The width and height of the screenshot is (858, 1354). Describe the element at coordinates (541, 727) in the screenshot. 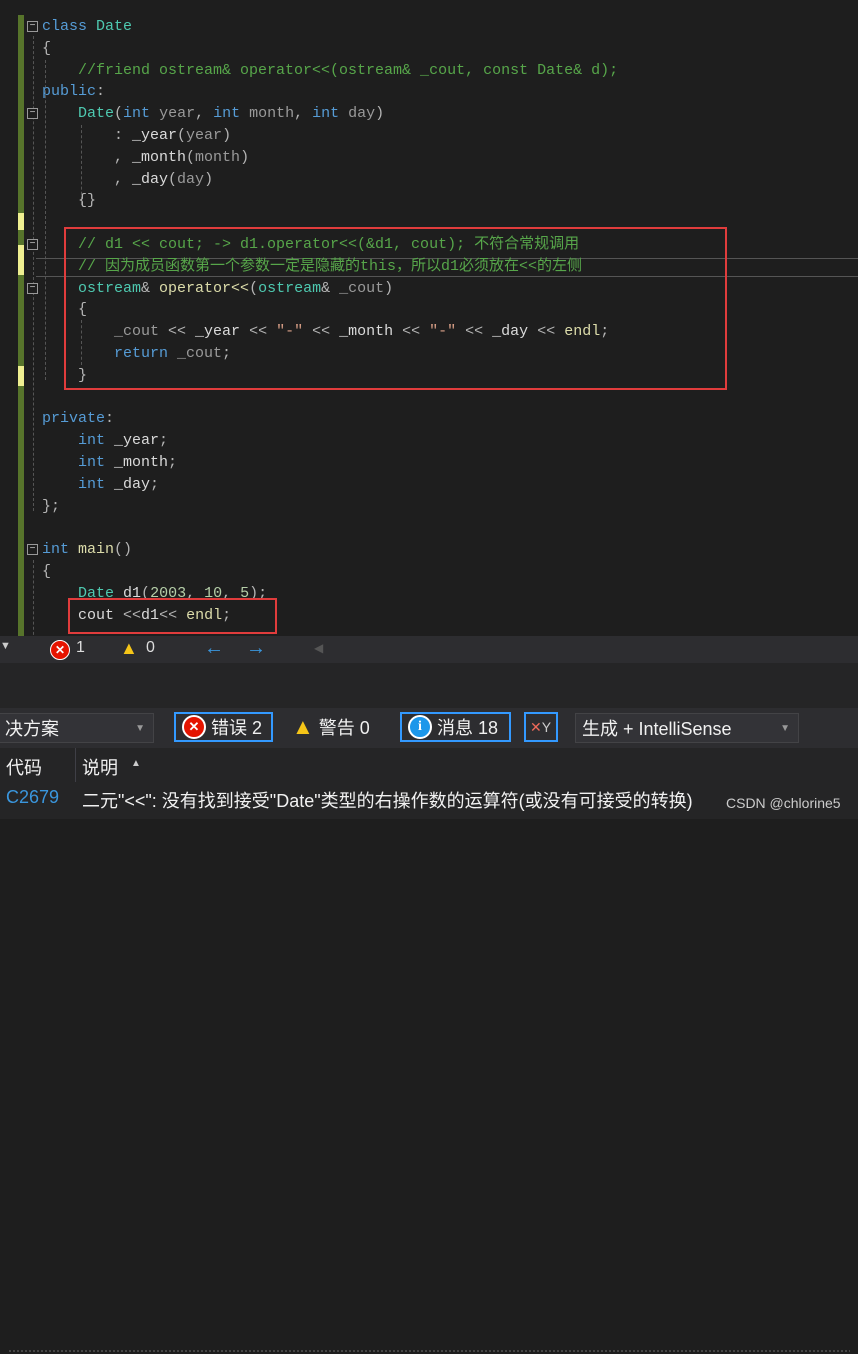

I see `clear-filter-button: ✕Y` at that location.